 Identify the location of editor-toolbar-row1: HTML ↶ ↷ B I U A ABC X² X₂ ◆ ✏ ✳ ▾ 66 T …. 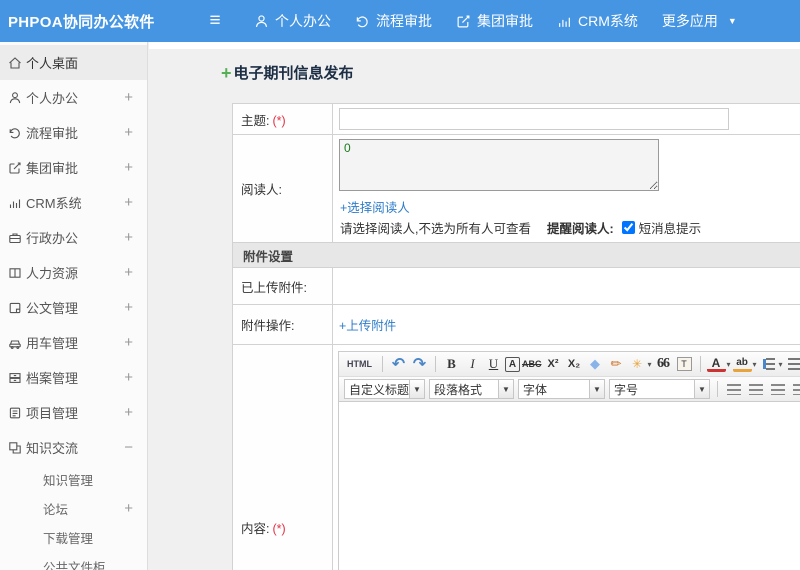
(569, 364).